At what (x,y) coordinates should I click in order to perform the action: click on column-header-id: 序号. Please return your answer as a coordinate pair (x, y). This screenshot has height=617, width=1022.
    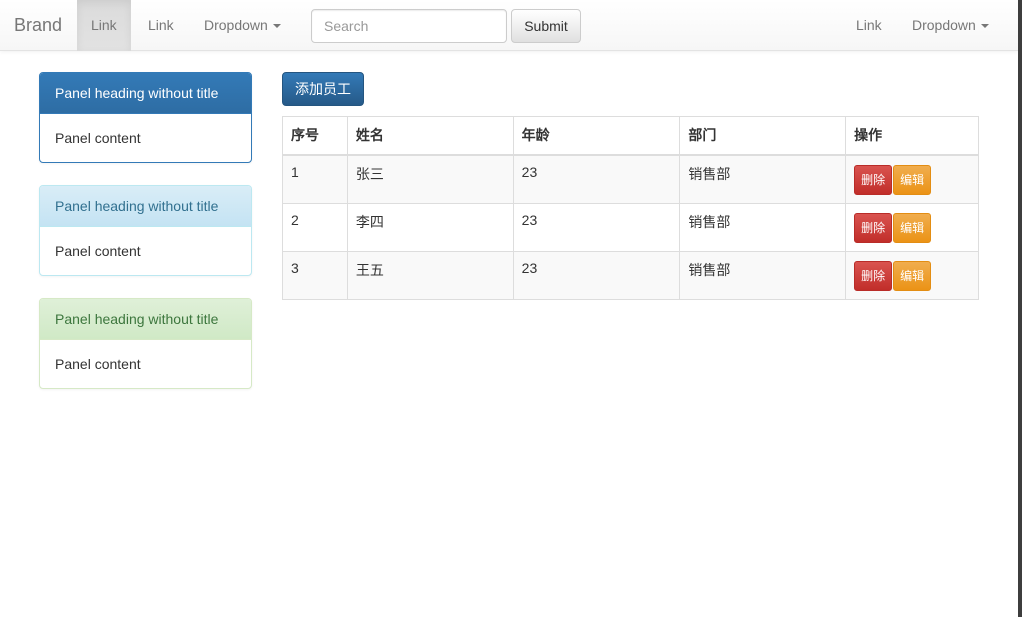
    Looking at the image, I should click on (315, 136).